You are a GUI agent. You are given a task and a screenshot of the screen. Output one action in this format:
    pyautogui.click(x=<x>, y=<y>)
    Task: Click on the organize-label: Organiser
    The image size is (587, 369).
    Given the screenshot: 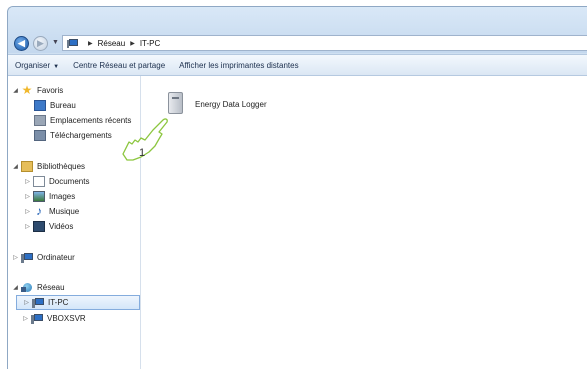 What is the action you would take?
    pyautogui.click(x=33, y=65)
    